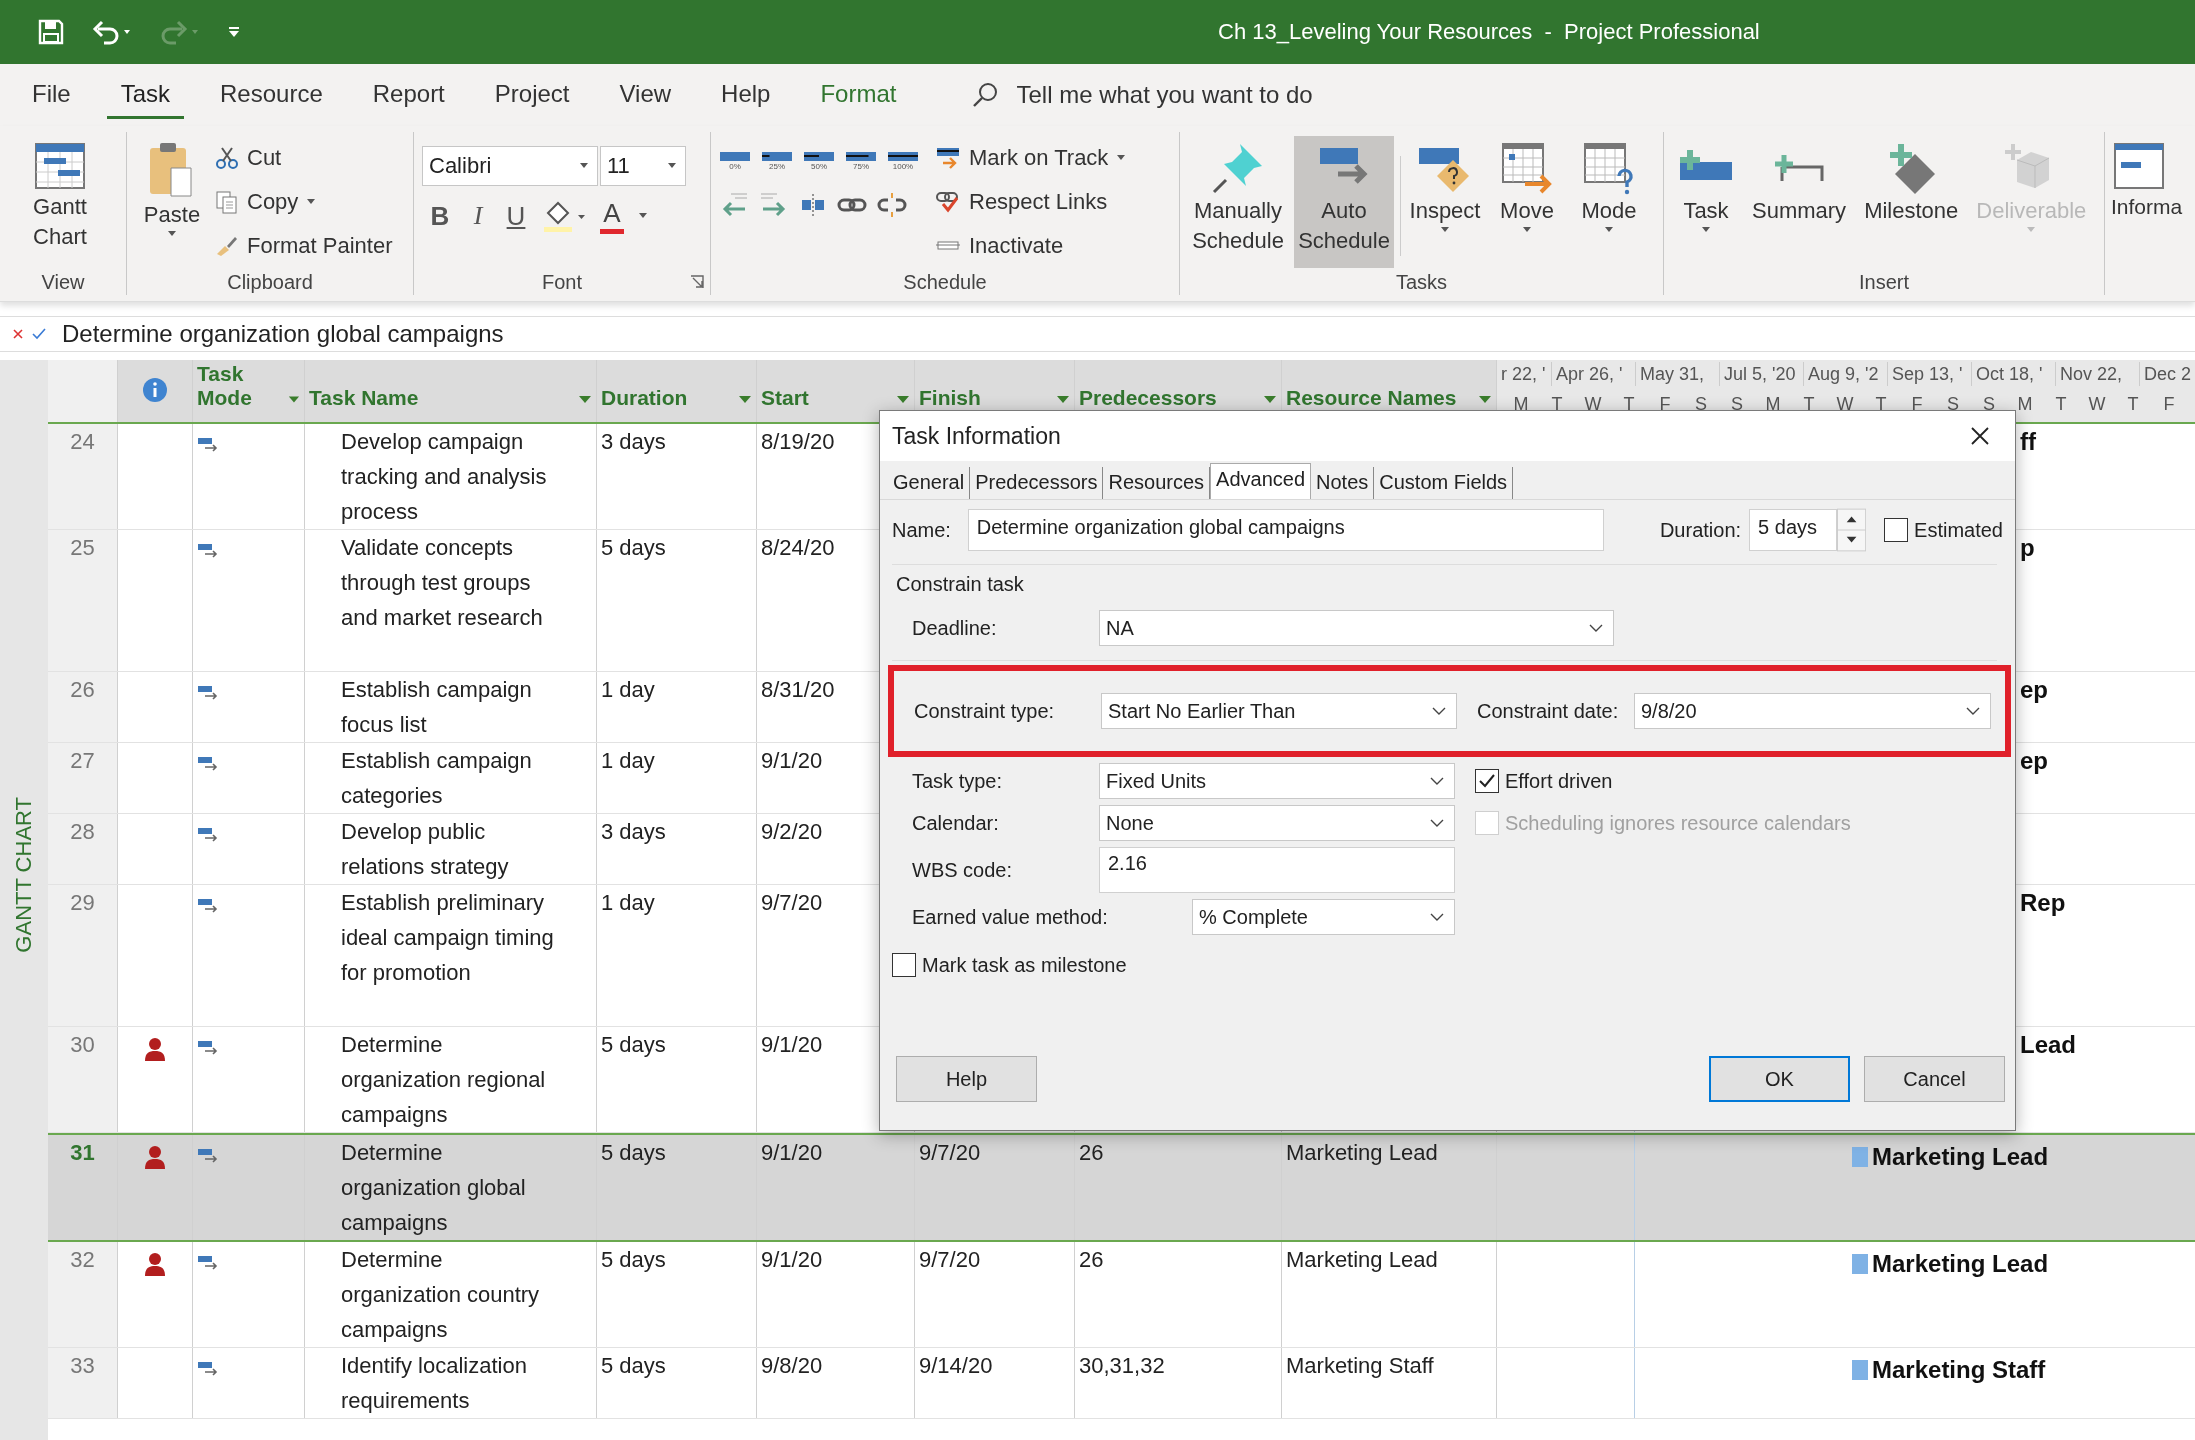  Describe the element at coordinates (82, 441) in the screenshot. I see `row-number: 24` at that location.